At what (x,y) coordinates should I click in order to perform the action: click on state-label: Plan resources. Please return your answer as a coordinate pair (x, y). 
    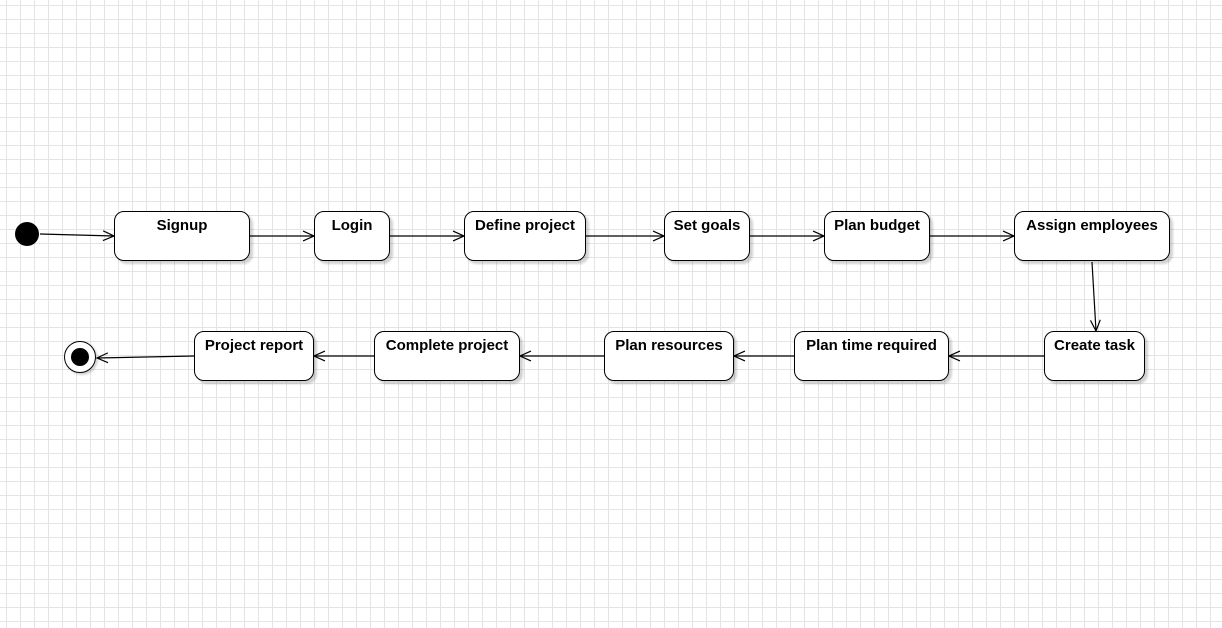
    Looking at the image, I should click on (669, 345).